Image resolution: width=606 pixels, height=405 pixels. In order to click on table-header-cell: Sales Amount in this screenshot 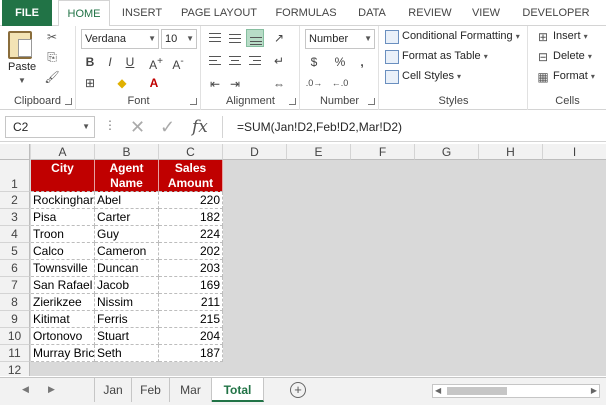, I will do `click(191, 176)`.